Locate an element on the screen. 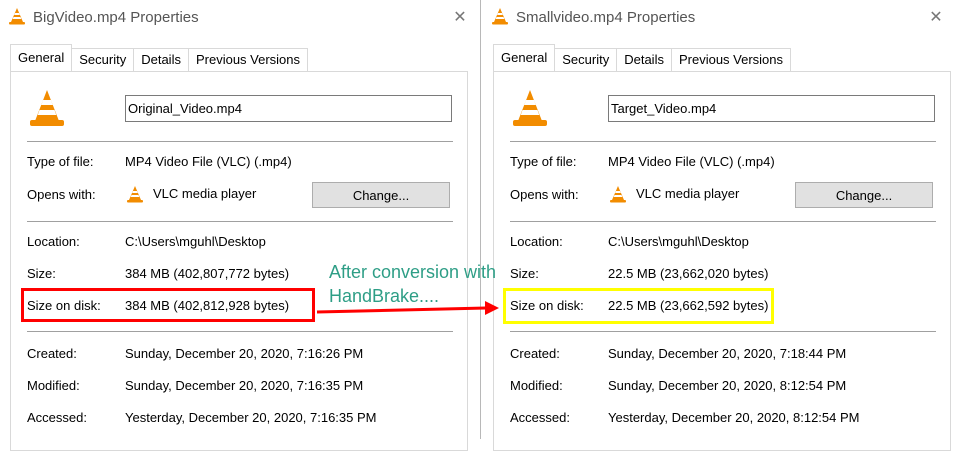  size-value: 384 MB (402,807,772 bytes) is located at coordinates (207, 273).